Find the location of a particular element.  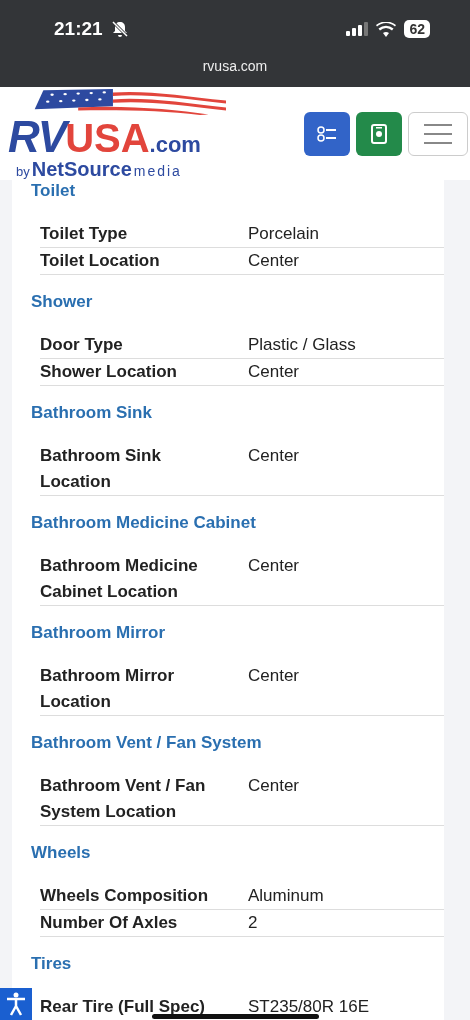

section-heading: Shower is located at coordinates (62, 302).